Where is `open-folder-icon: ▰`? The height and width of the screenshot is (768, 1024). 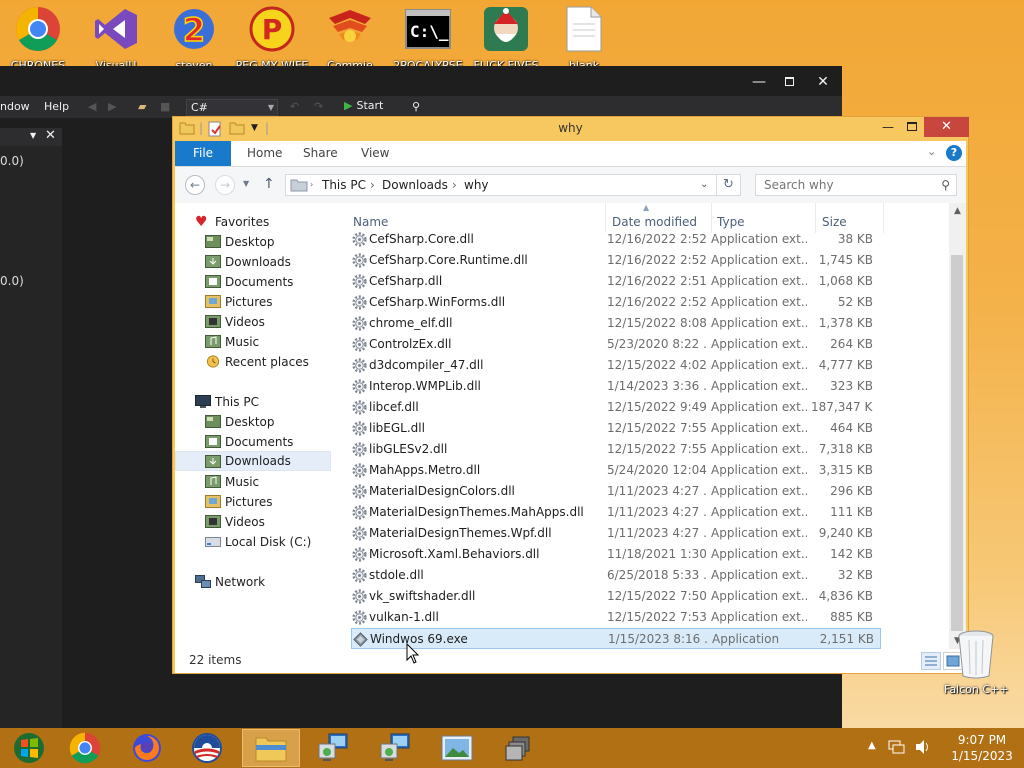 open-folder-icon: ▰ is located at coordinates (142, 106).